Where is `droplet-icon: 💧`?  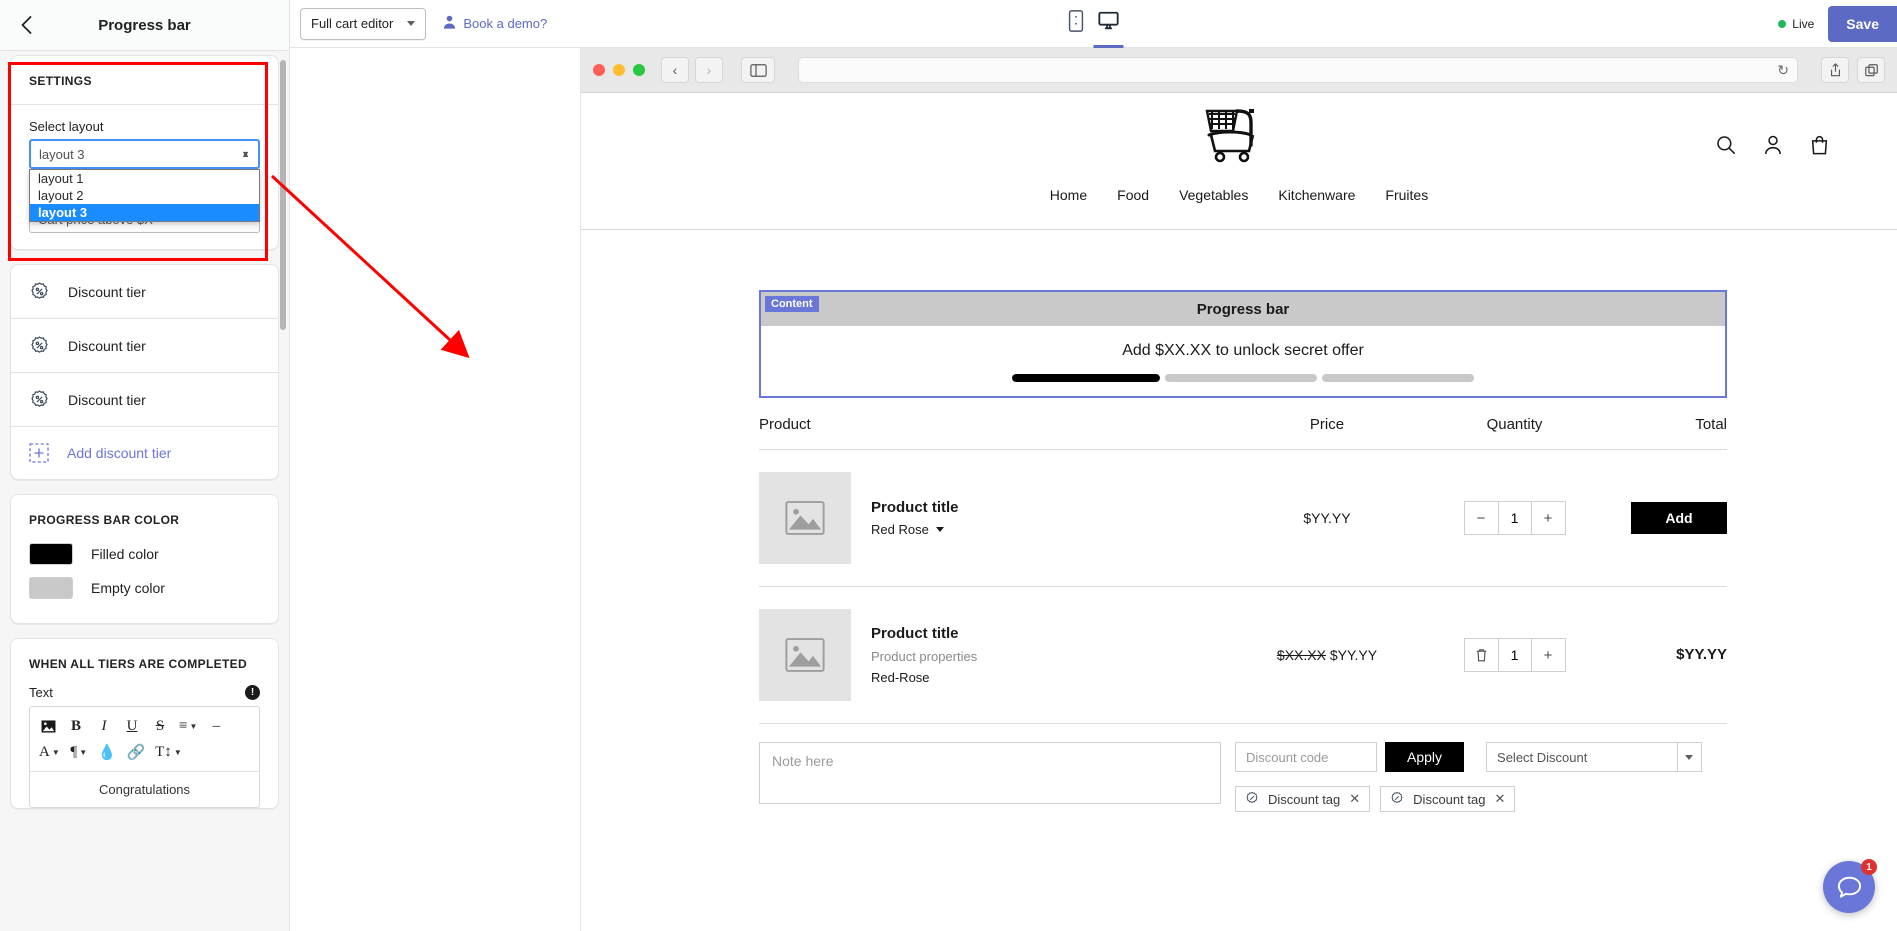 droplet-icon: 💧 is located at coordinates (107, 752).